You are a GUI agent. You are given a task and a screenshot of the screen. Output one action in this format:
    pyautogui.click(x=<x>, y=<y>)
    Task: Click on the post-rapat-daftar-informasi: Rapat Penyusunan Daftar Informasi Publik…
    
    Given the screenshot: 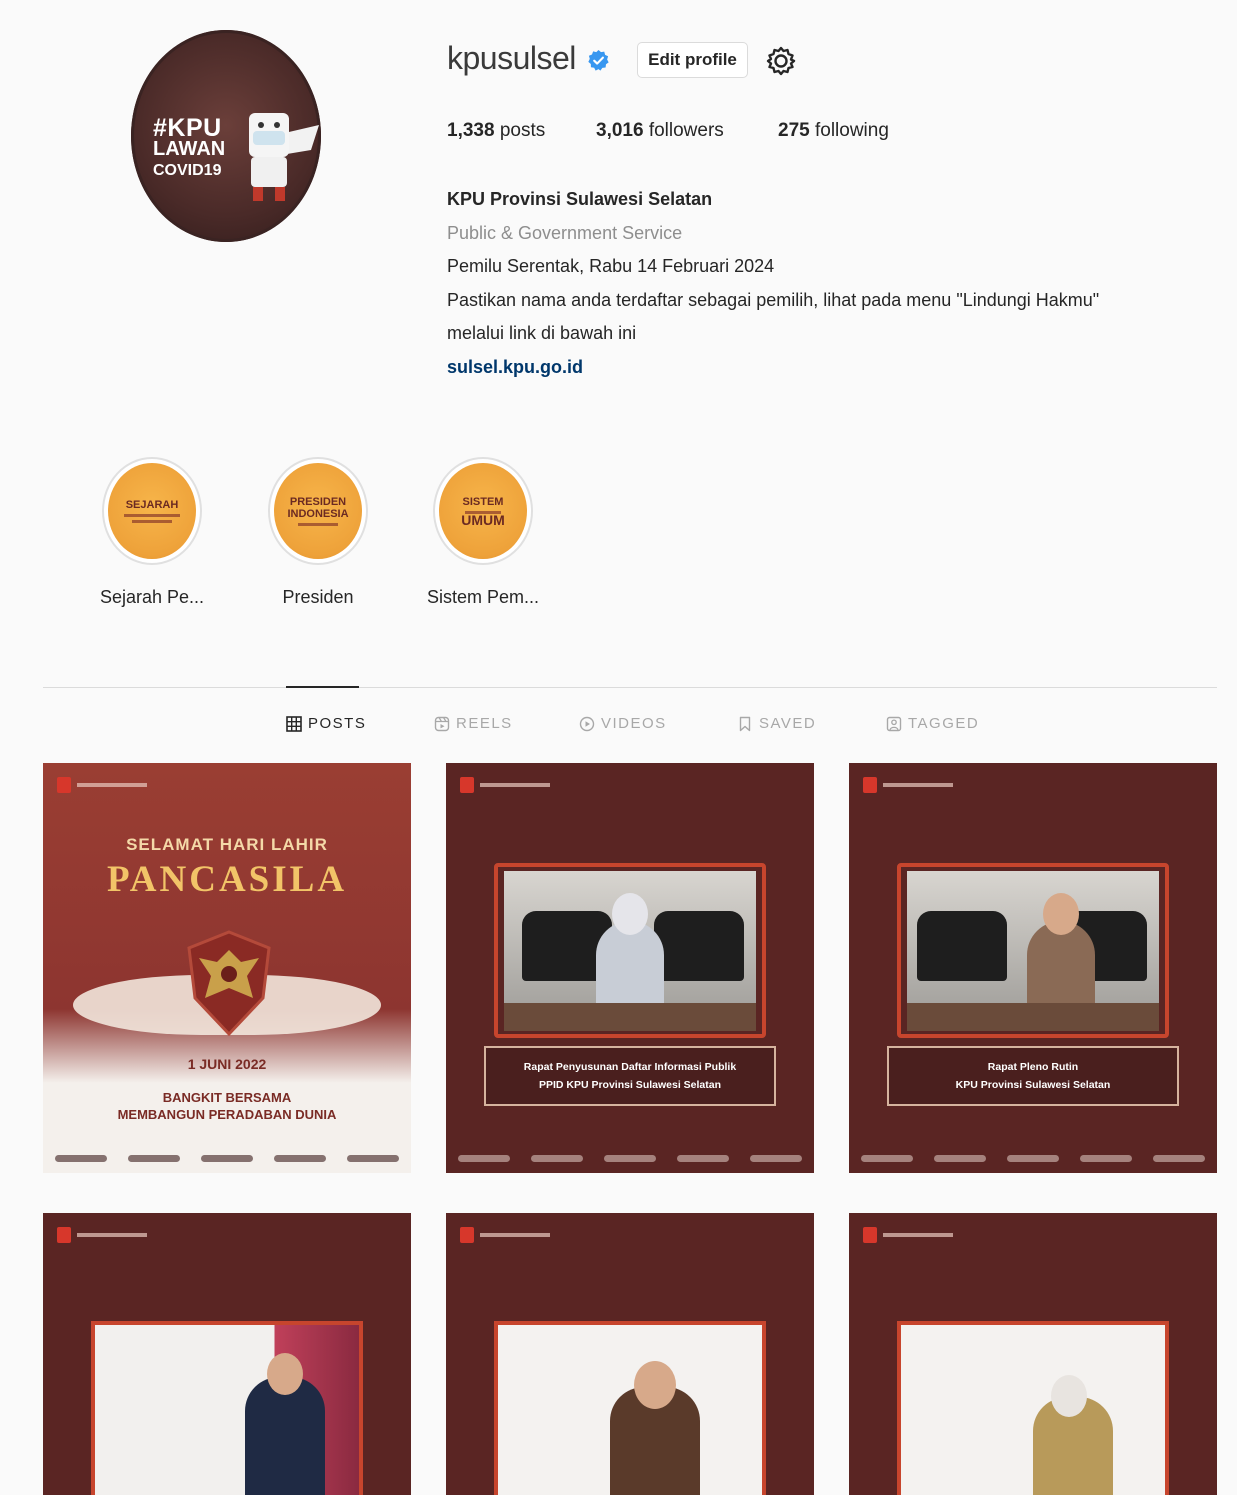 What is the action you would take?
    pyautogui.click(x=630, y=968)
    